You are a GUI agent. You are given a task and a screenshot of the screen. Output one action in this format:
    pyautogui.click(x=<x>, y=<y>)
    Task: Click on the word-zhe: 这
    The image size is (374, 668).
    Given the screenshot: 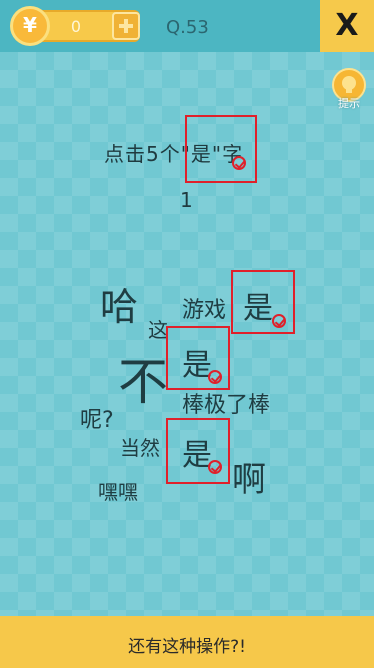 What is the action you would take?
    pyautogui.click(x=158, y=330)
    